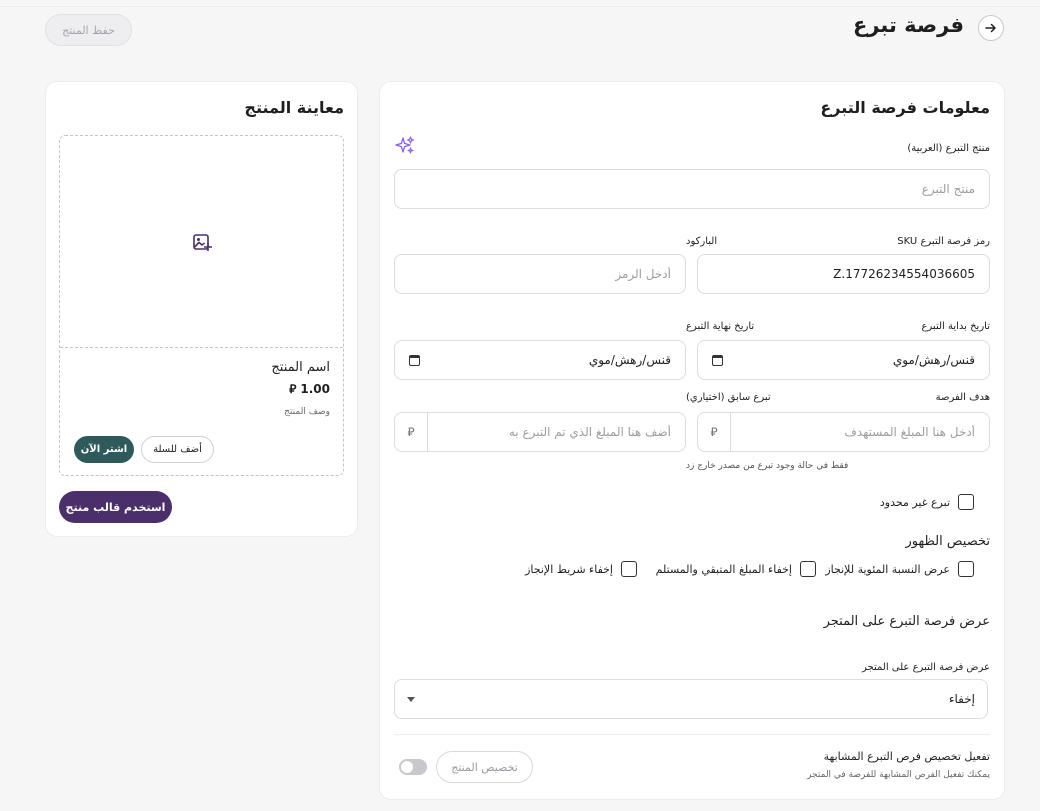 The height and width of the screenshot is (811, 1040). I want to click on toggle-knob, so click(407, 767).